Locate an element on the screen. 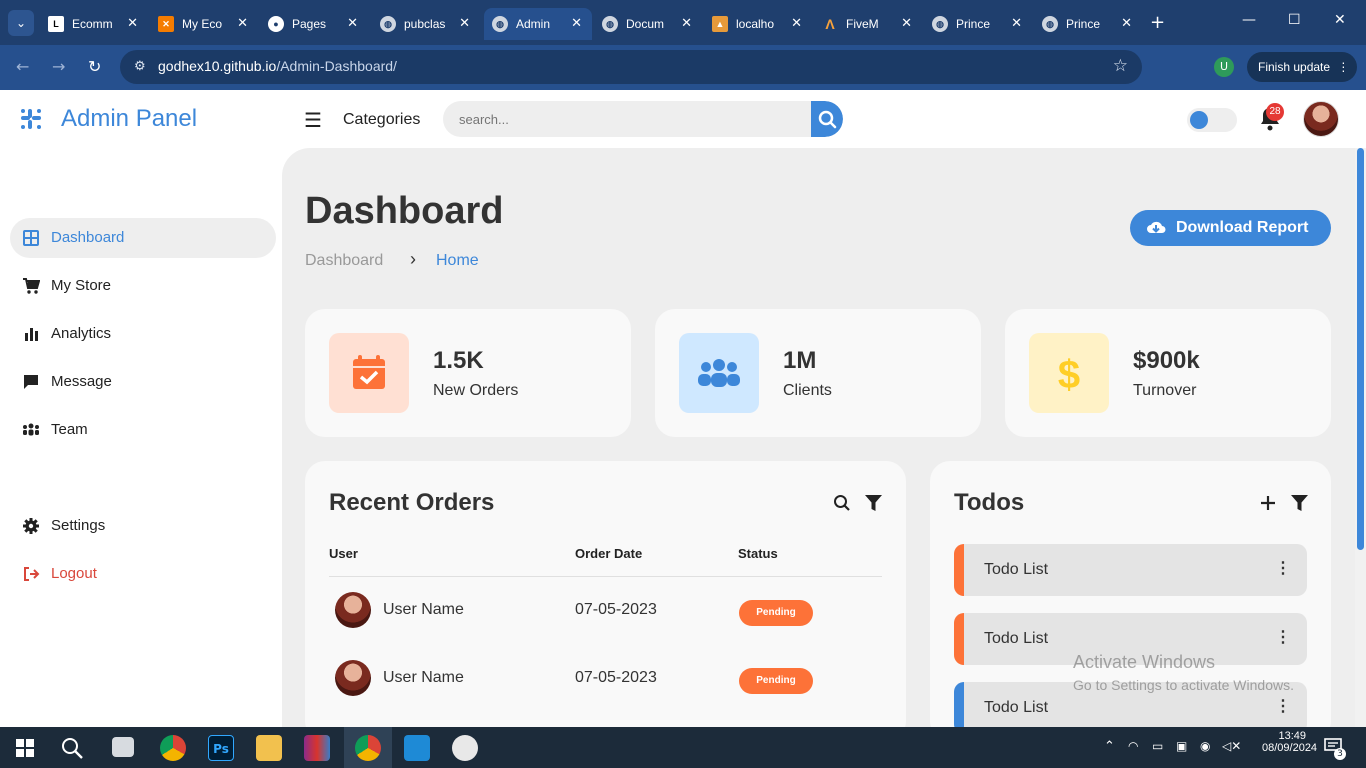 The width and height of the screenshot is (1366, 768). windows-start-icon is located at coordinates (25, 748).